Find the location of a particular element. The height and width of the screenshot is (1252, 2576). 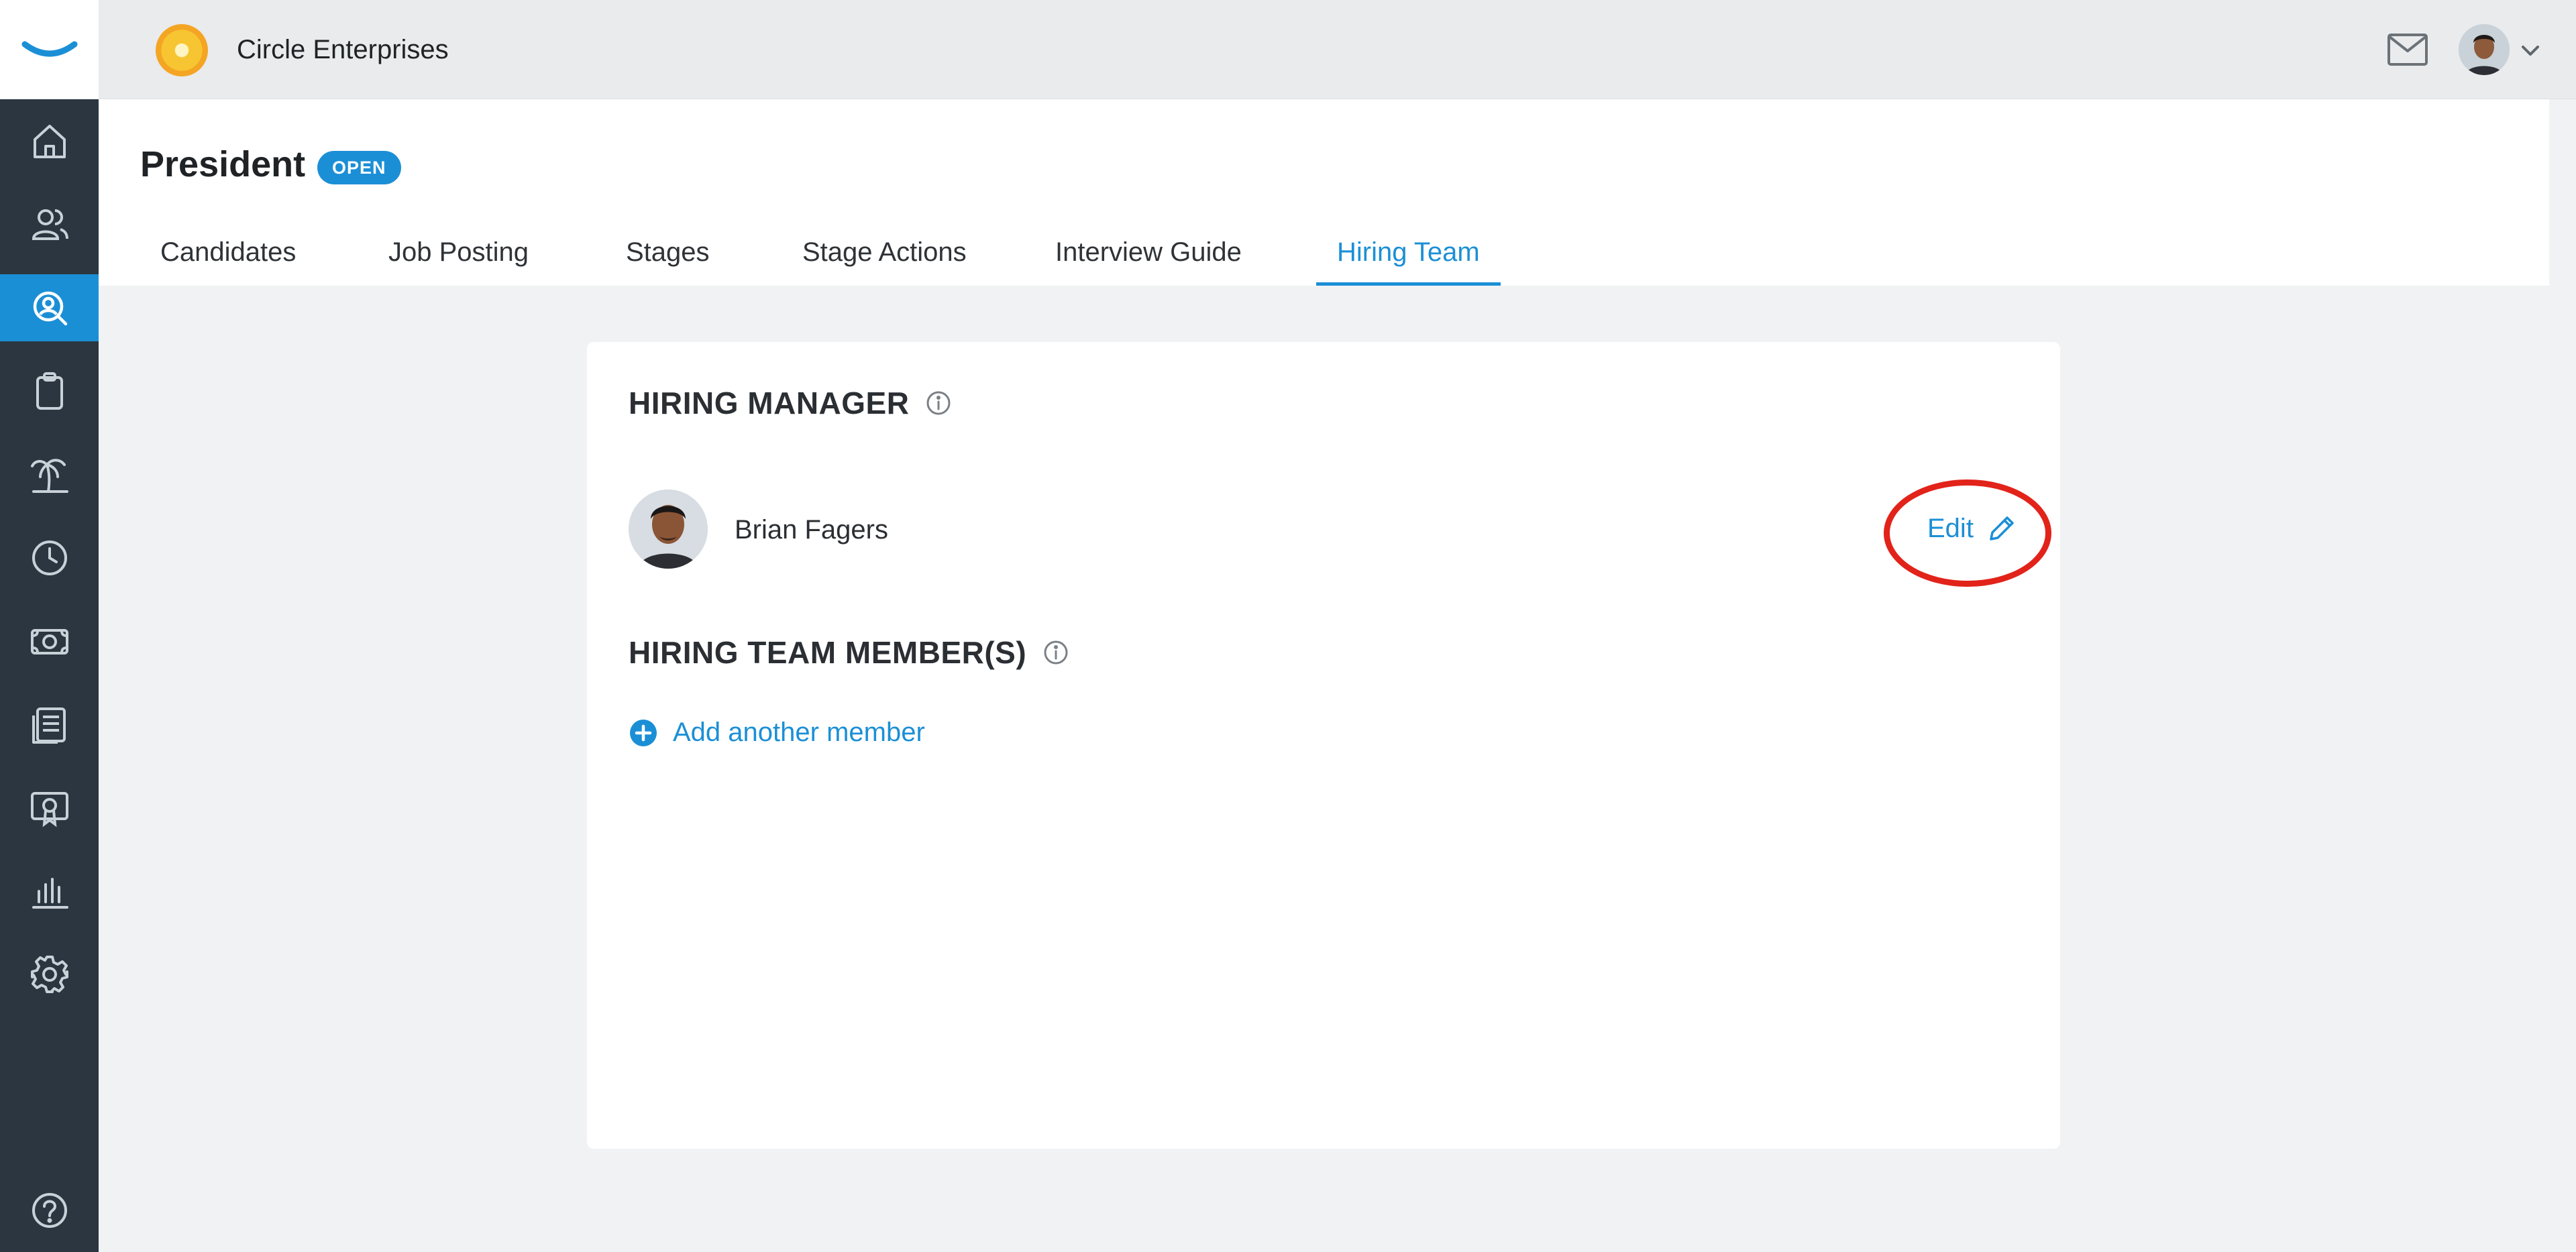

settings-gear-icon is located at coordinates (49, 974).